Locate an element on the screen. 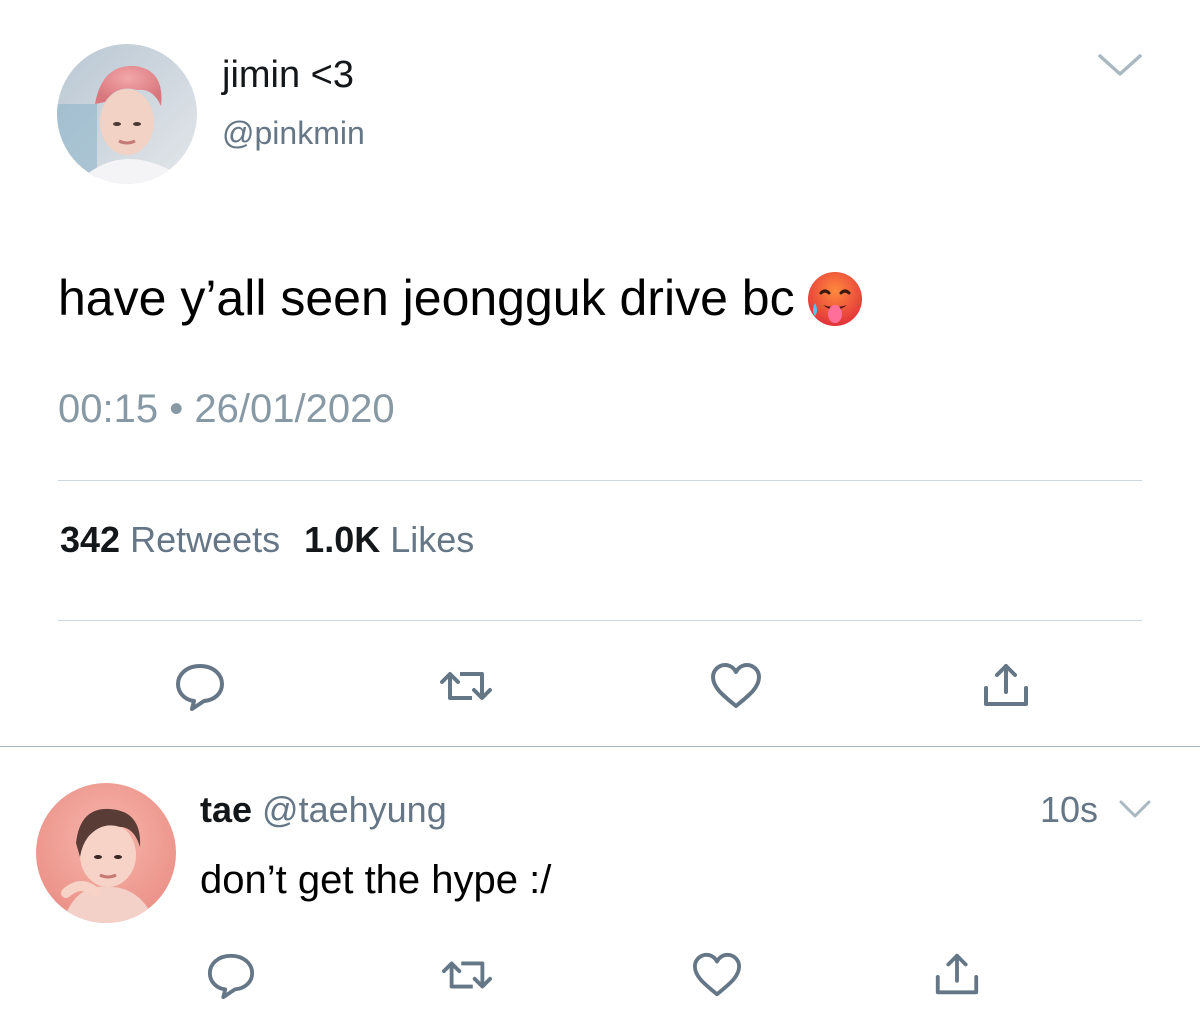 Image resolution: width=1200 pixels, height=1027 pixels. reply-display-name: tae is located at coordinates (226, 809).